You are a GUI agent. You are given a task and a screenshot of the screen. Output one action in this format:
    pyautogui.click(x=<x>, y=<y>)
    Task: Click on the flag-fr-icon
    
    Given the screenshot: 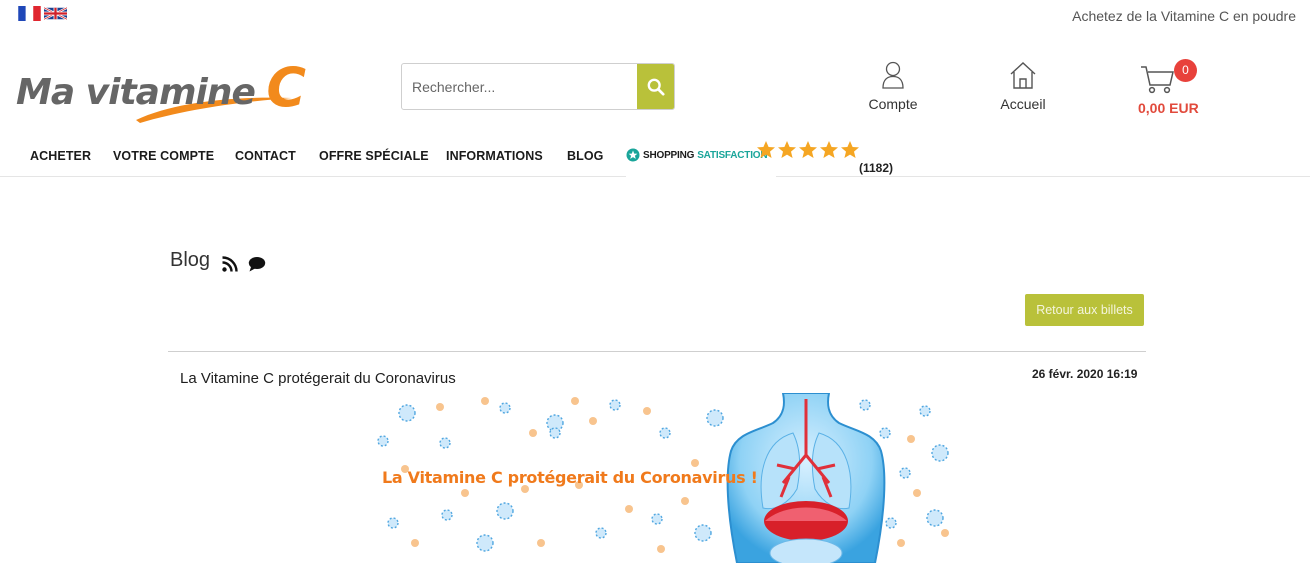 What is the action you would take?
    pyautogui.click(x=29, y=13)
    